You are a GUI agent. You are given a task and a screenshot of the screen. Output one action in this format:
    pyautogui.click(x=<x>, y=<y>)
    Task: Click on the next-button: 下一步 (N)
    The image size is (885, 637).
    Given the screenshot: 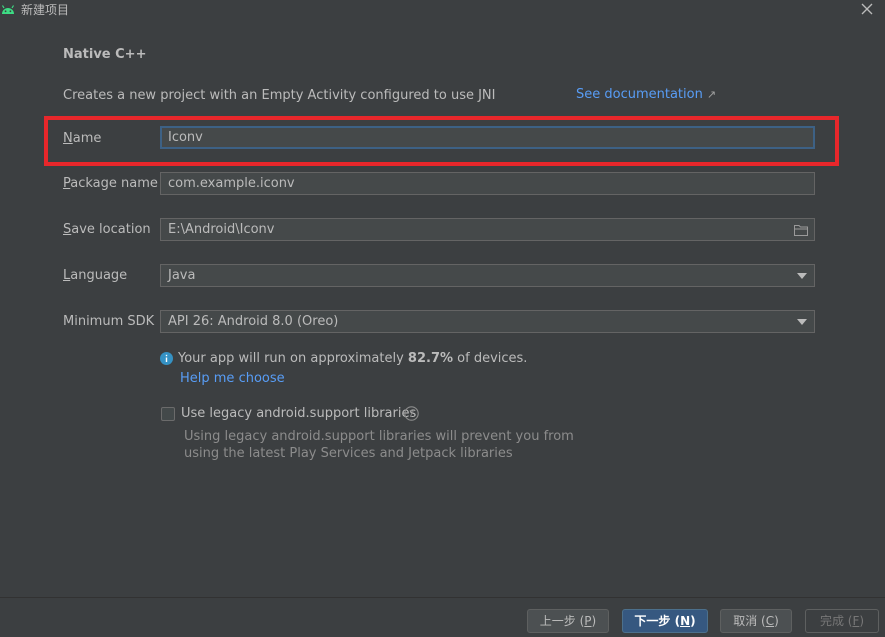 What is the action you would take?
    pyautogui.click(x=665, y=621)
    